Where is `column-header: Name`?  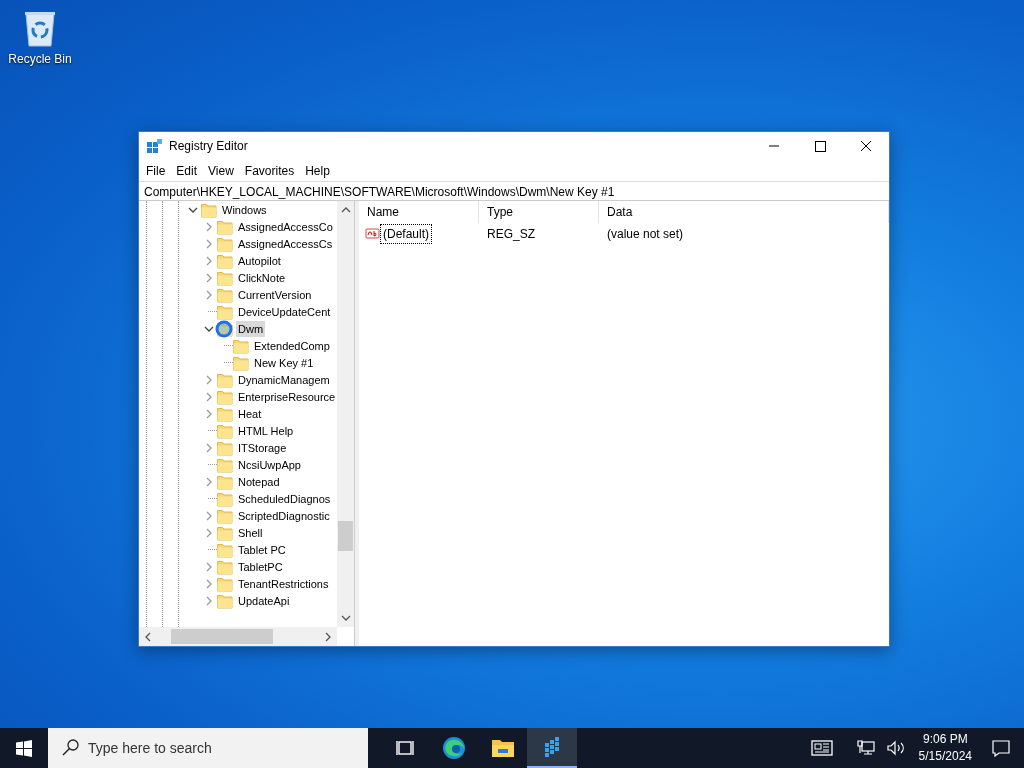 column-header: Name is located at coordinates (419, 212).